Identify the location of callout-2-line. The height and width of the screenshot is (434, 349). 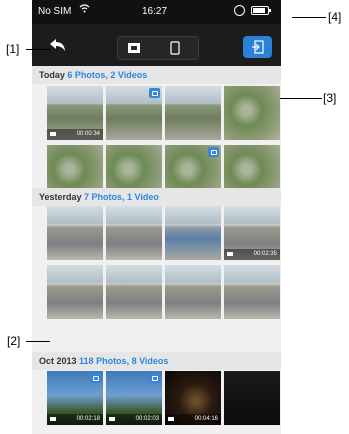
(38, 341).